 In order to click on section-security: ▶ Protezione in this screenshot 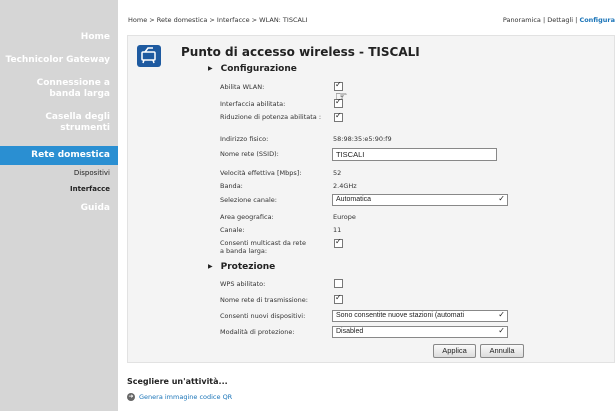, I will do `click(241, 267)`.